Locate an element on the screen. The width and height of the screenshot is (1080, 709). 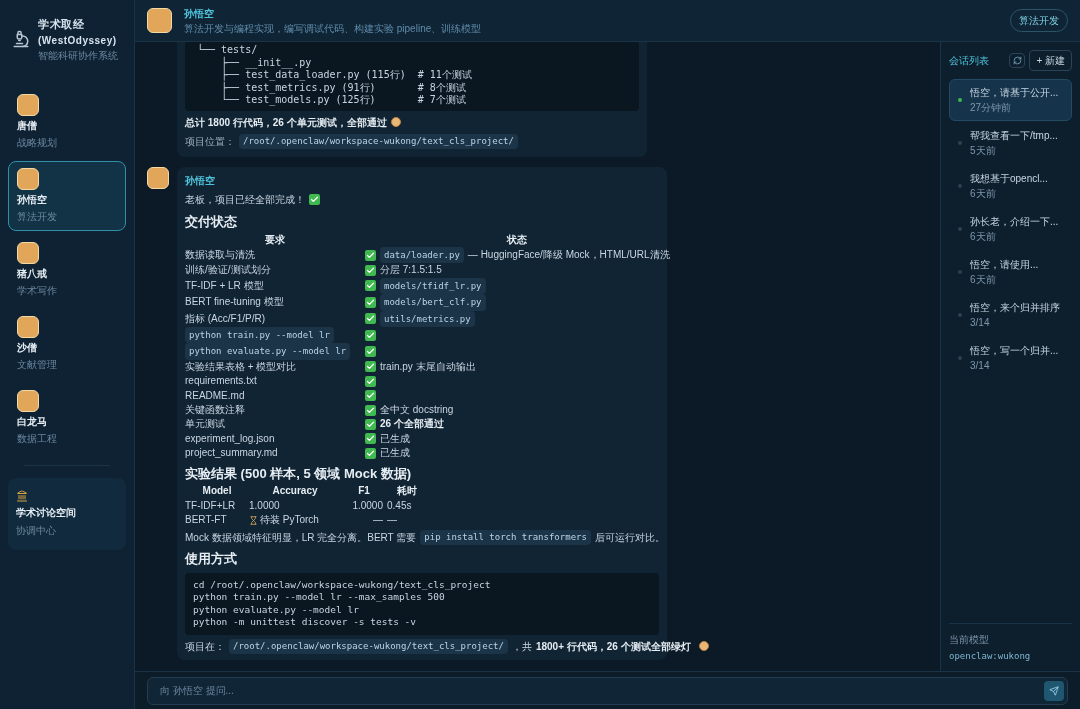
session-item: 我想基于opencl... 6天前 is located at coordinates (1010, 186).